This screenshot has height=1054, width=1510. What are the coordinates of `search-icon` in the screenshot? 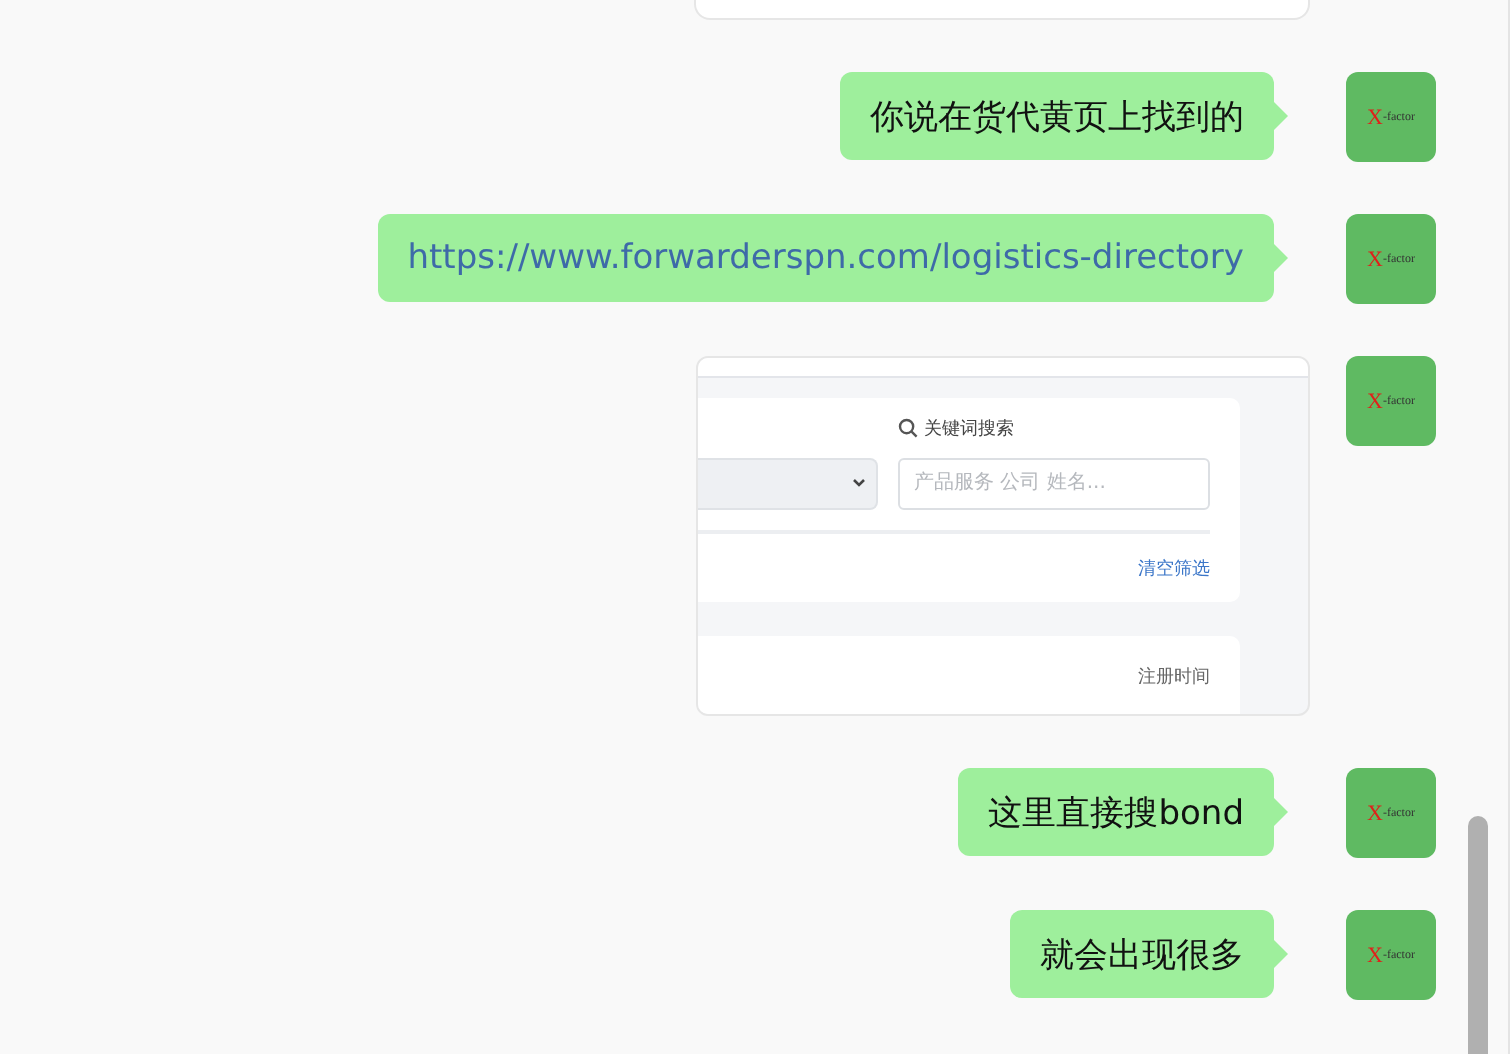 It's located at (908, 428).